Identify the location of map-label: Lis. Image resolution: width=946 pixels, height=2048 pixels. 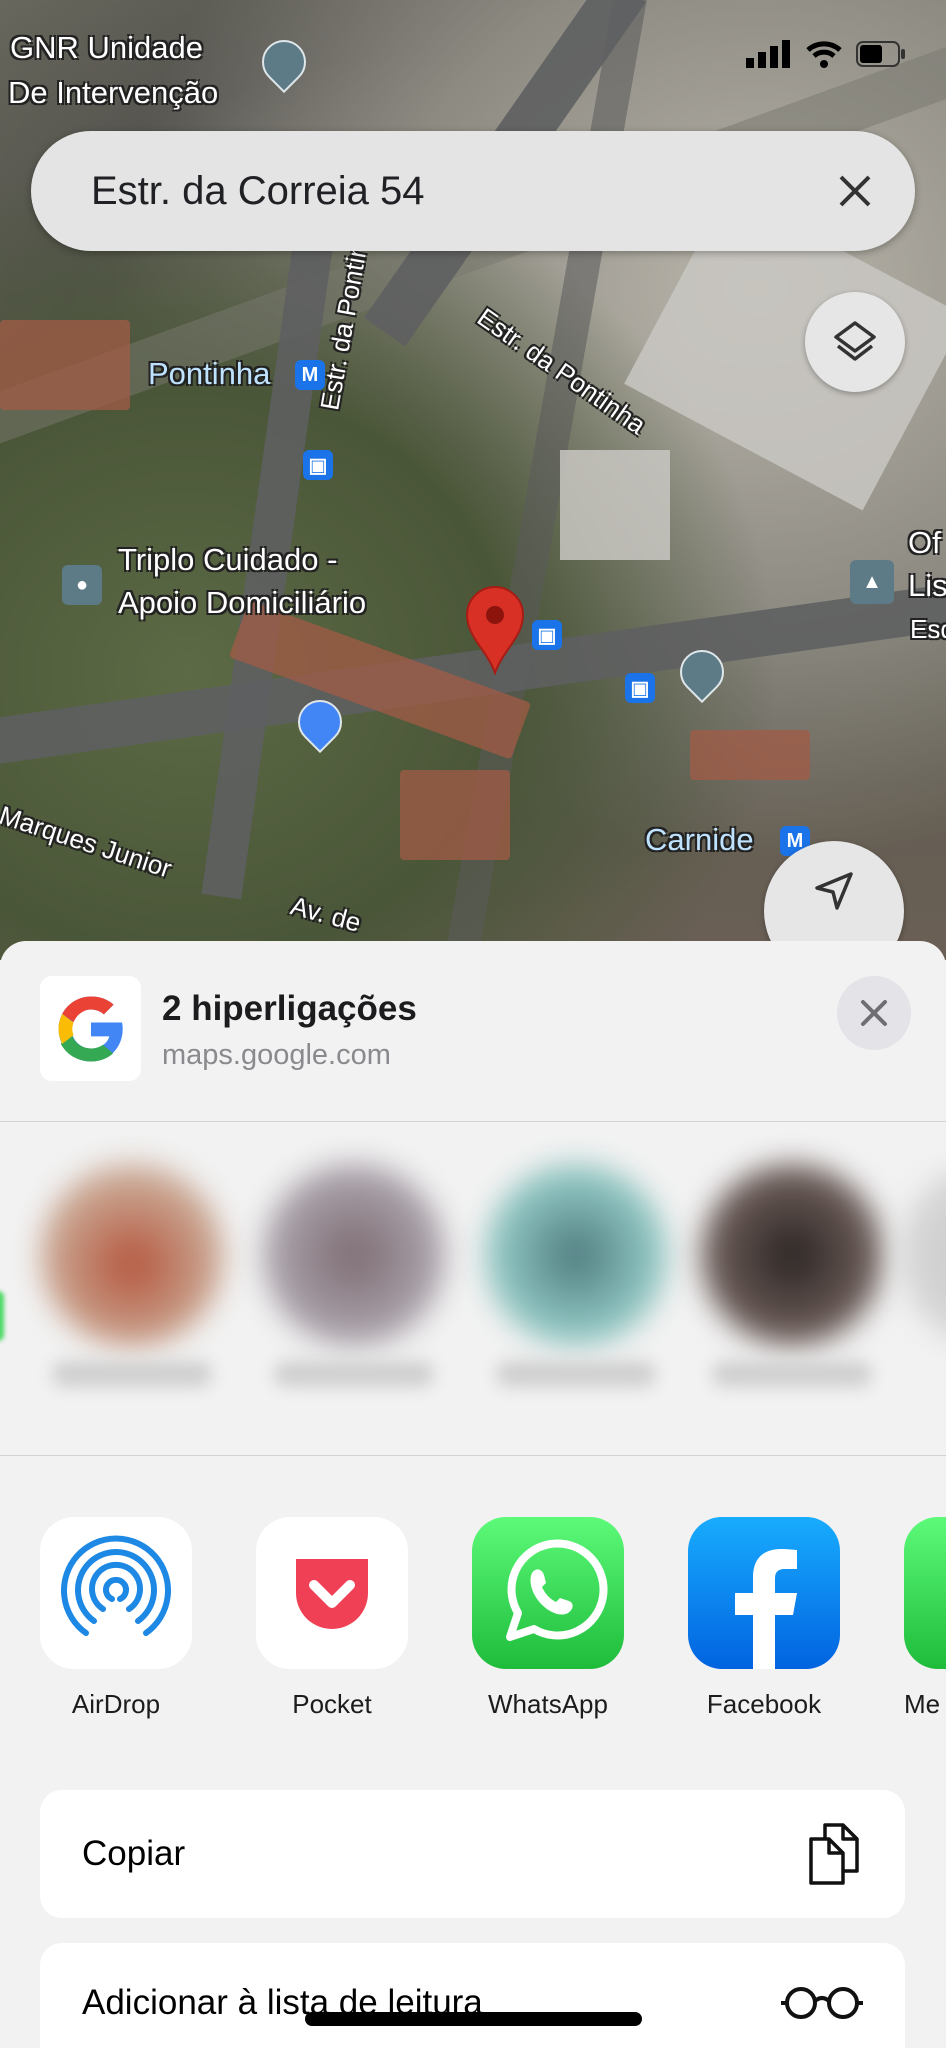
(927, 585).